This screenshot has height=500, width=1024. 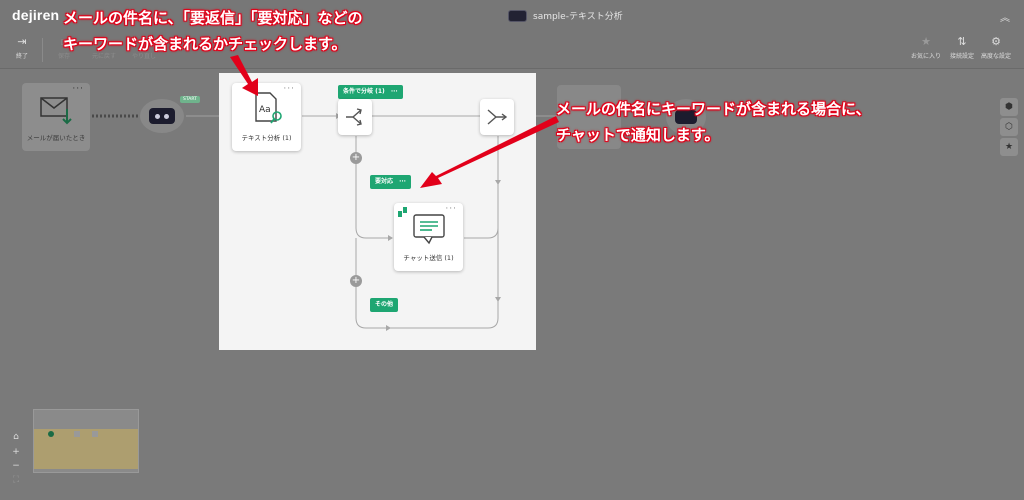 I want to click on annotation-top-line2: キーワードが含まれるかチェックします。, so click(x=205, y=44).